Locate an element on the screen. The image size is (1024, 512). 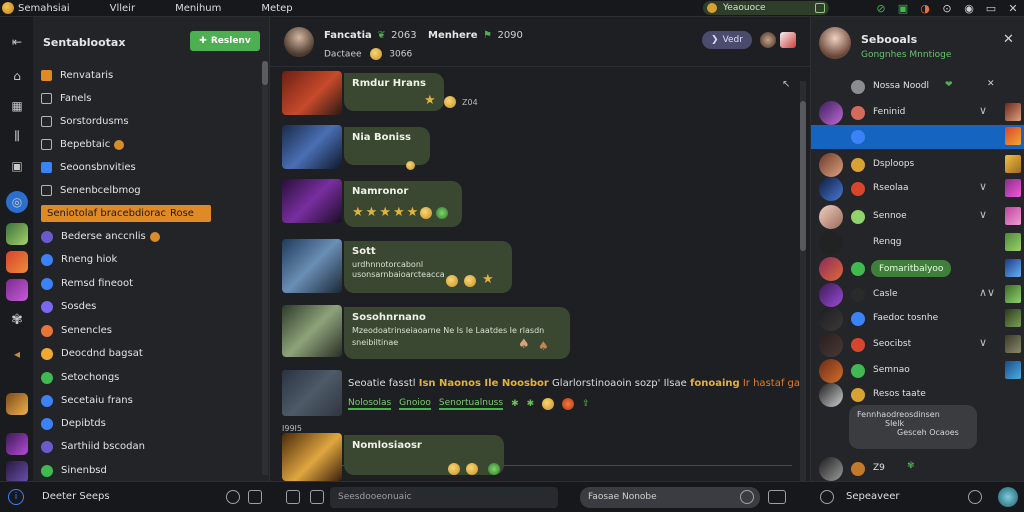
sidebar-channel: Seoonsbnvities is located at coordinates (88, 167).